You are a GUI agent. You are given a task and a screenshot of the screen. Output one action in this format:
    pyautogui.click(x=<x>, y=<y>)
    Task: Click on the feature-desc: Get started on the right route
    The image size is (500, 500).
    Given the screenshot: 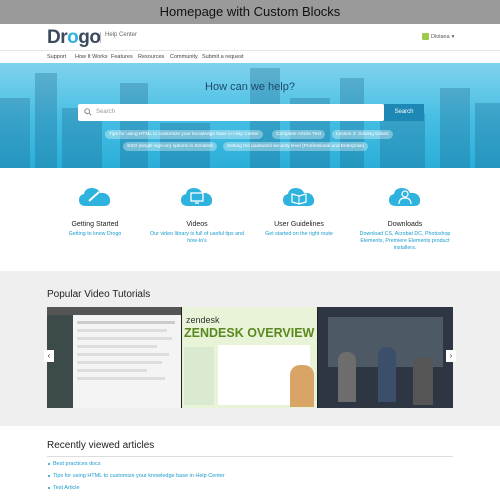 What is the action you would take?
    pyautogui.click(x=299, y=234)
    